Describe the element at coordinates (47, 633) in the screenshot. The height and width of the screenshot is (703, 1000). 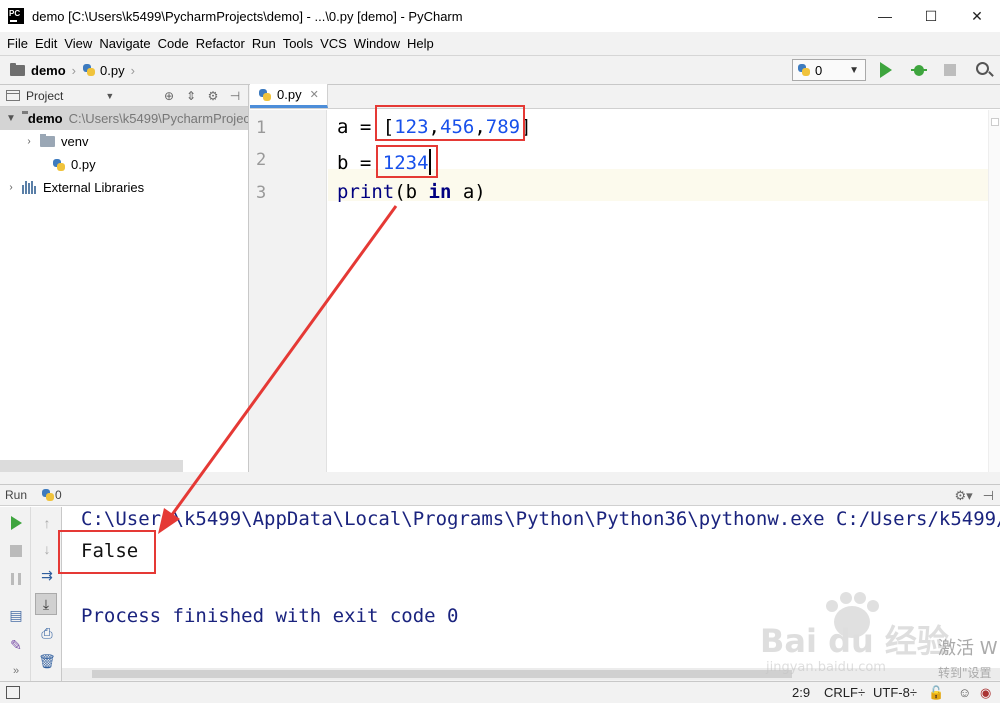
I see `print-icon: ⎙` at that location.